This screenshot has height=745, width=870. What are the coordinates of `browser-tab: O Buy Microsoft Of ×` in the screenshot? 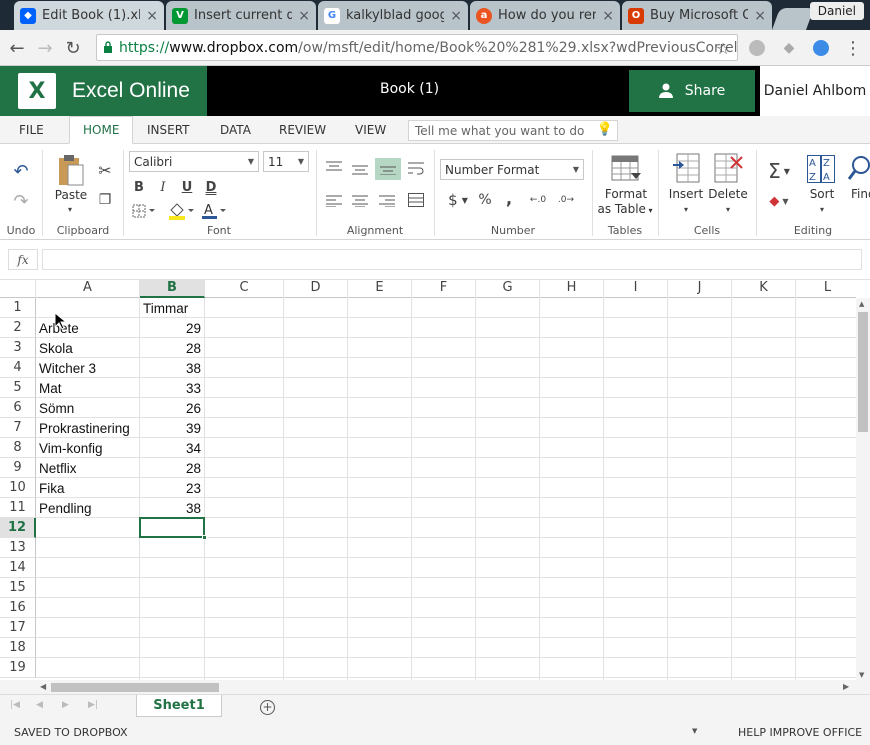 It's located at (697, 15).